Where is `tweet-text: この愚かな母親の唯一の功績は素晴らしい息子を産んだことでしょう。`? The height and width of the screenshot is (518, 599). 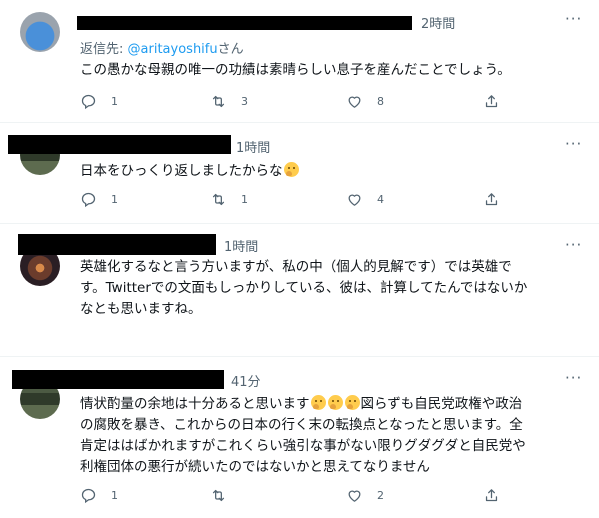 tweet-text: この愚かな母親の唯一の功績は素晴らしい息子を産んだことでしょう。 is located at coordinates (295, 70).